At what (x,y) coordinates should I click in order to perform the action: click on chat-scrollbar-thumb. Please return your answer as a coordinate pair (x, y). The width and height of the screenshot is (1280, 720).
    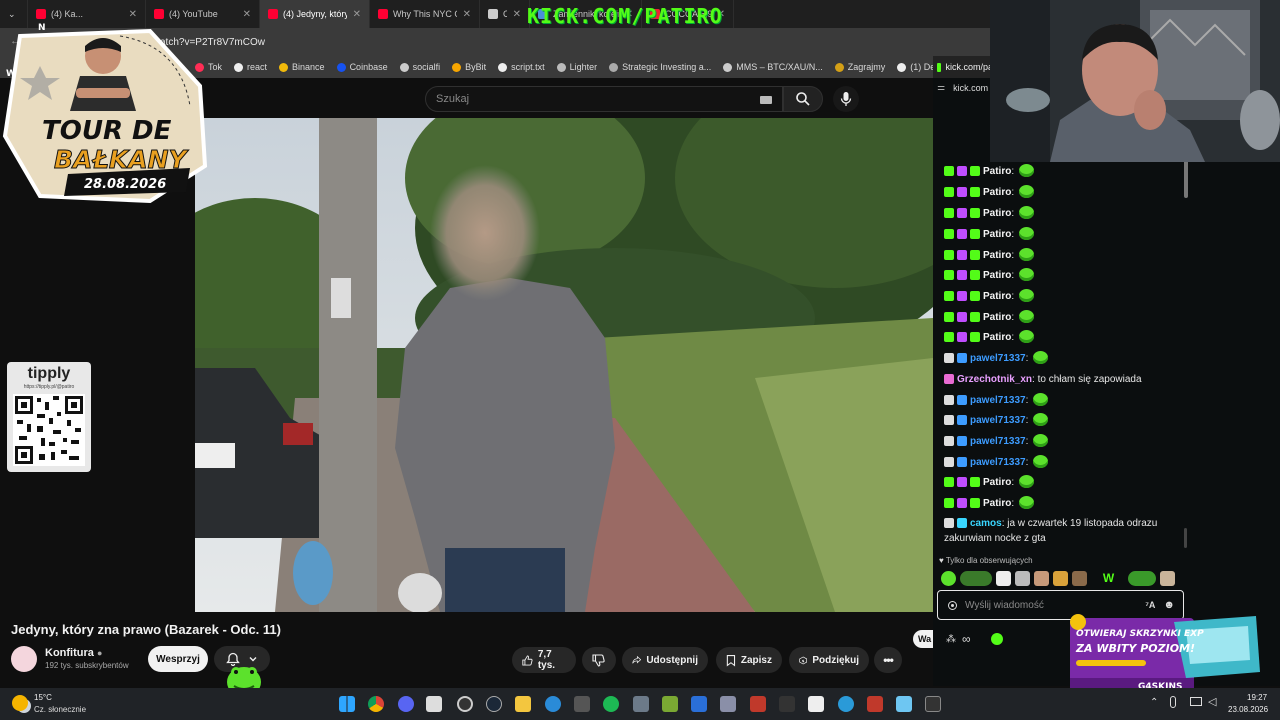
    Looking at the image, I should click on (1185, 538).